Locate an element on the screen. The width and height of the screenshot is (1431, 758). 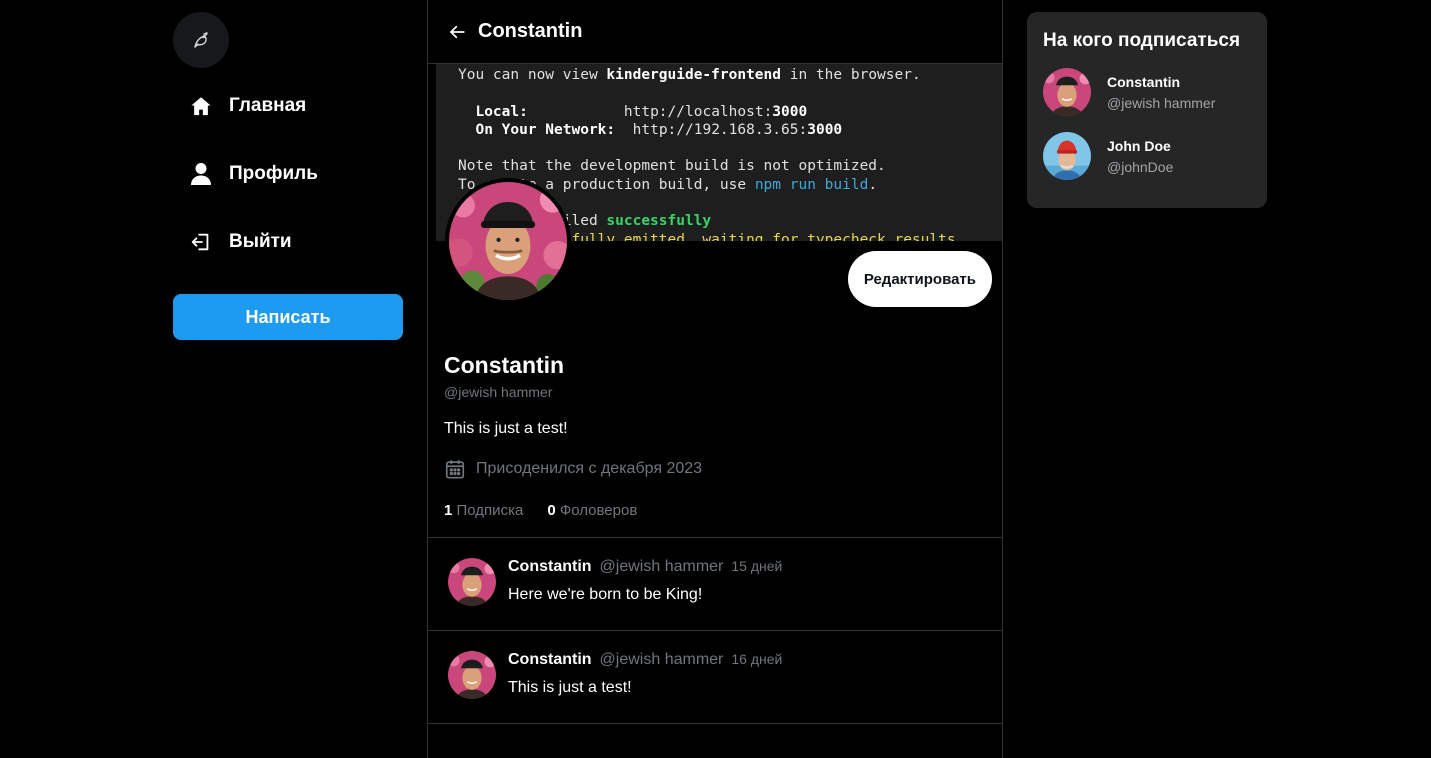
post-text: This is just a test! is located at coordinates (570, 687).